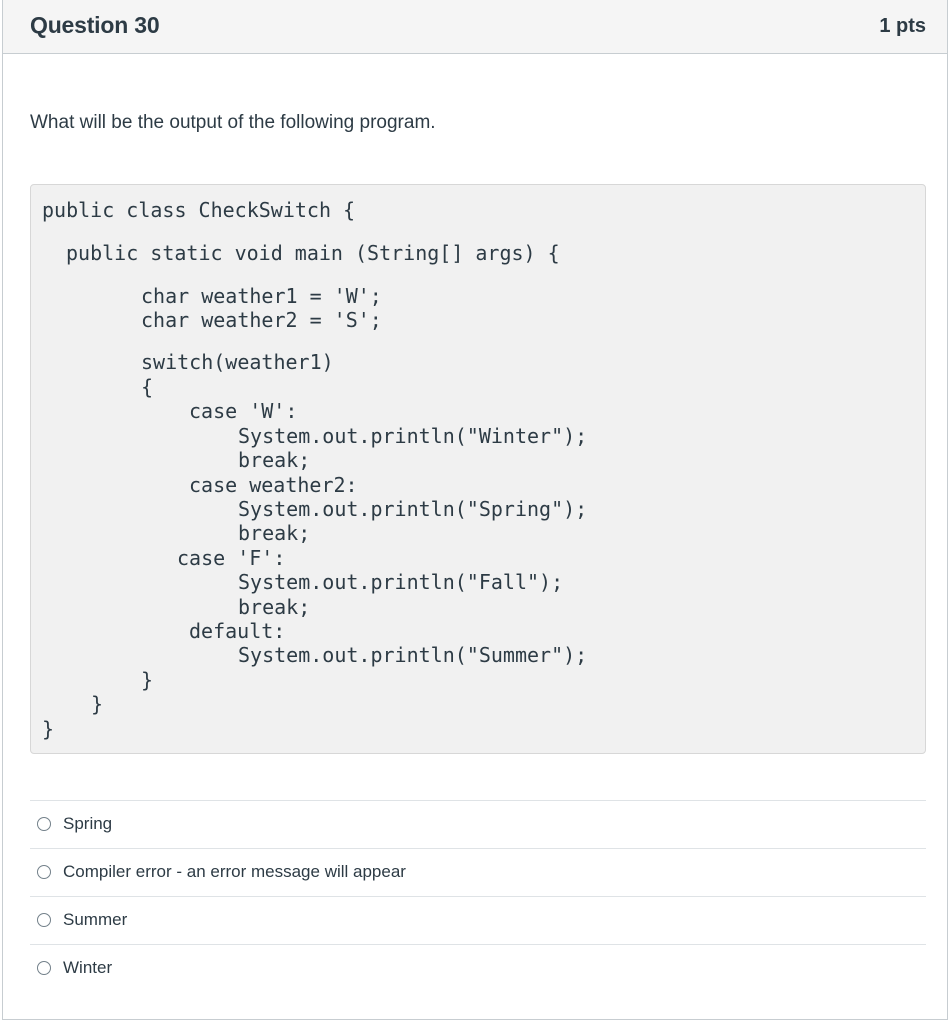 This screenshot has width=951, height=1024. Describe the element at coordinates (243, 411) in the screenshot. I see `code-line: case 'W':` at that location.